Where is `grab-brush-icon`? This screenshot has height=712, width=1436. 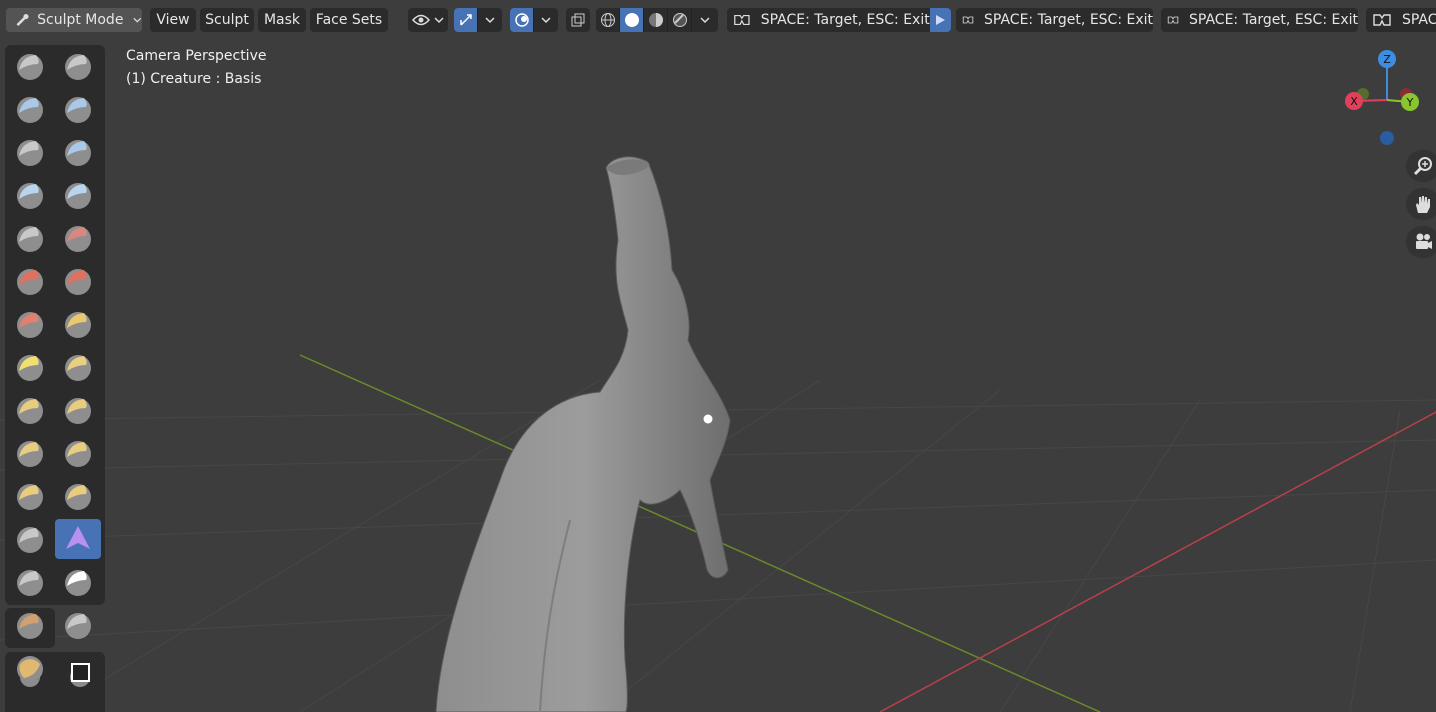
grab-brush-icon is located at coordinates (78, 368).